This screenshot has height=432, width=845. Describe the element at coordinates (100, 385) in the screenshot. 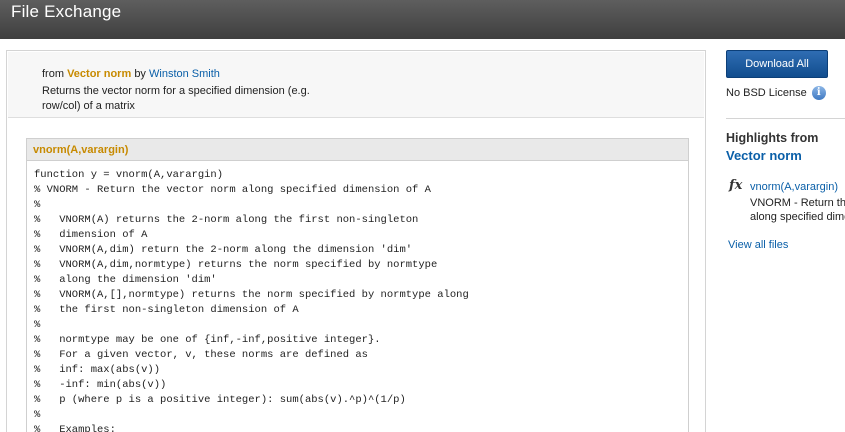

I see `code-line: % -inf: min(abs(v))` at that location.